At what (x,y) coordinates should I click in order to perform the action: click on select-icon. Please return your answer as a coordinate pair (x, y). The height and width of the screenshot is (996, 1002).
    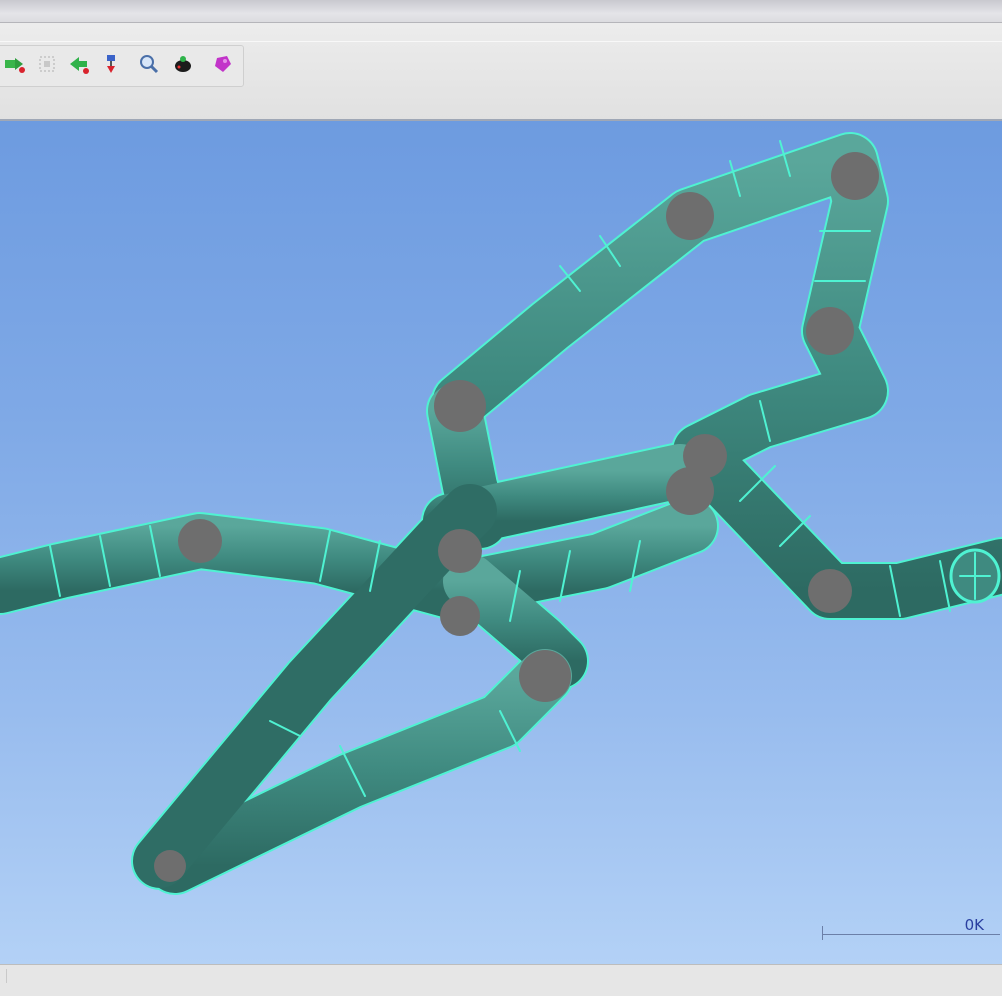
    Looking at the image, I should click on (47, 64).